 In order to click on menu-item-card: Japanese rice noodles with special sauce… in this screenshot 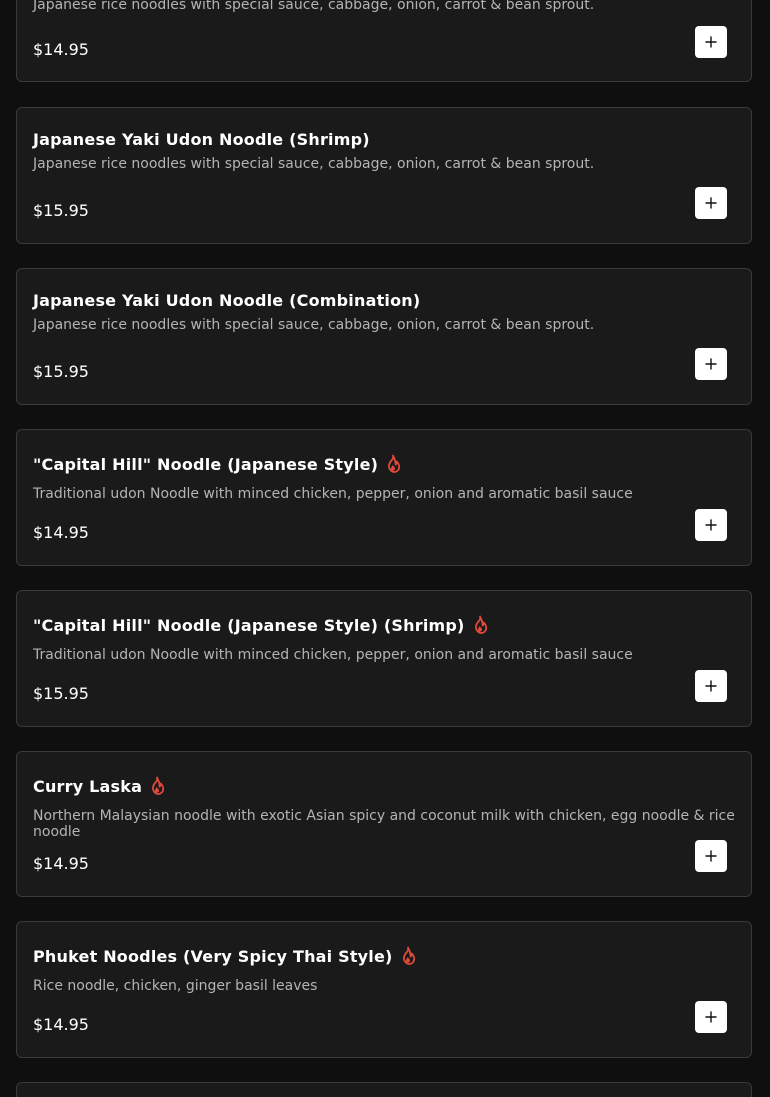, I will do `click(384, 41)`.